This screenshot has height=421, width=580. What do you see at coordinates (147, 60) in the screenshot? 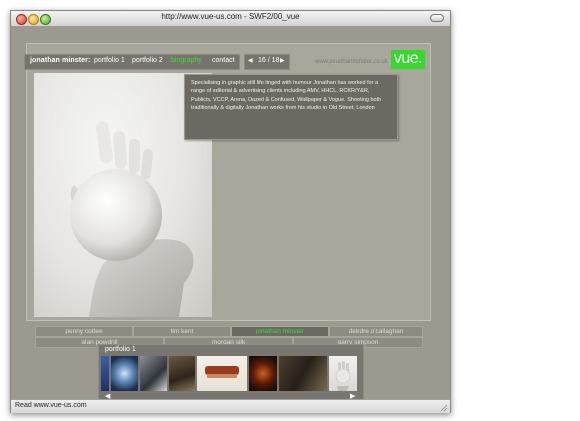
I see `nav-portfolio-2: portfolio 2` at bounding box center [147, 60].